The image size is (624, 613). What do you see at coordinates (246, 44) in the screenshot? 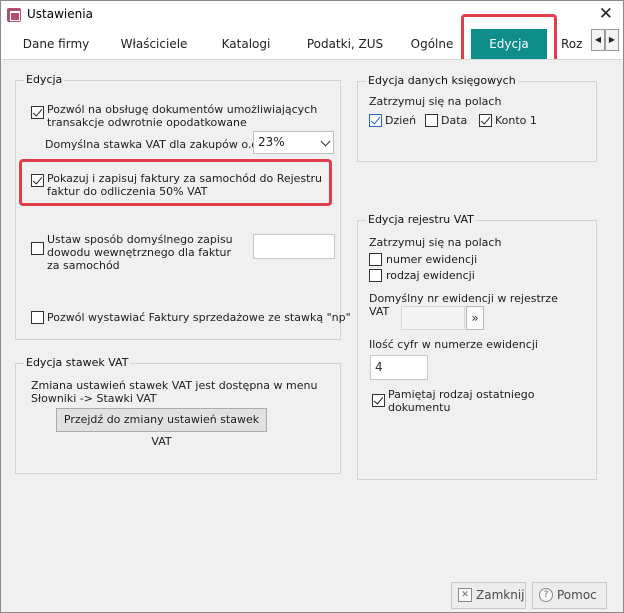
I see `tab-katalogi: Katalogi` at bounding box center [246, 44].